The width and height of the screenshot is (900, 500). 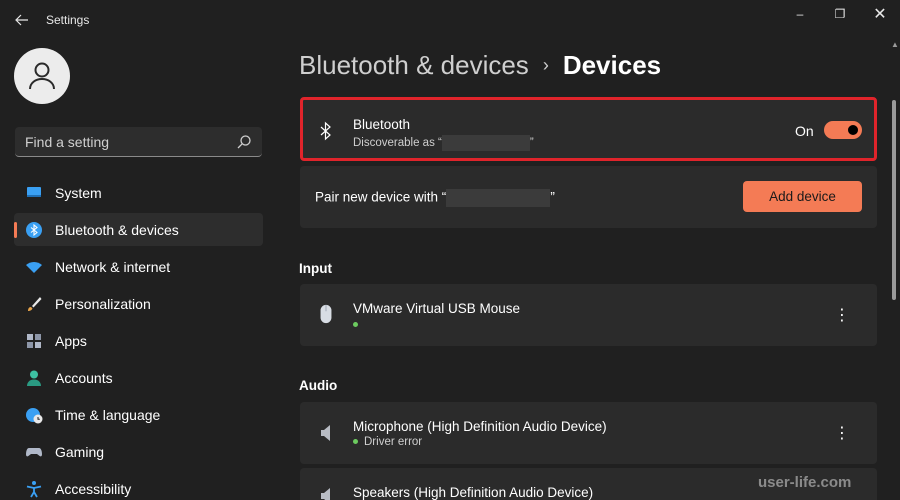 What do you see at coordinates (93, 488) in the screenshot?
I see `sidebar-item-label: Accessibility` at bounding box center [93, 488].